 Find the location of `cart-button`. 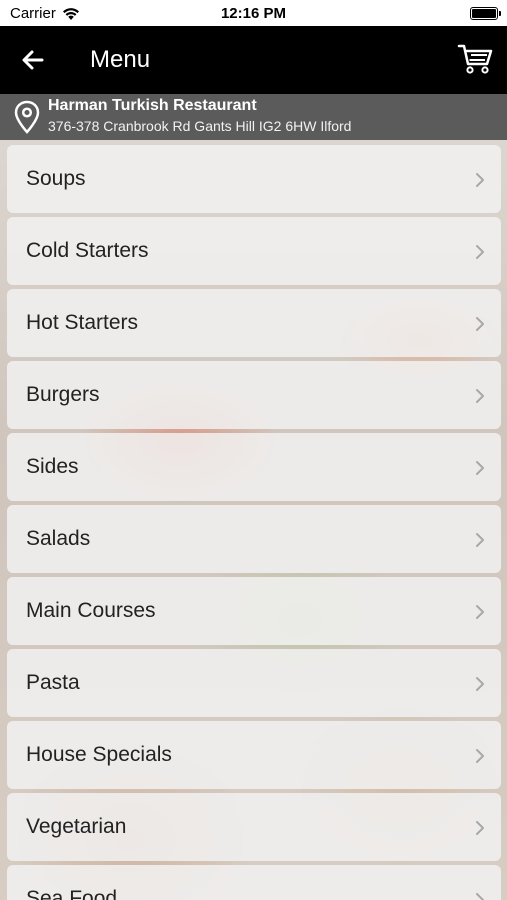

cart-button is located at coordinates (475, 59).